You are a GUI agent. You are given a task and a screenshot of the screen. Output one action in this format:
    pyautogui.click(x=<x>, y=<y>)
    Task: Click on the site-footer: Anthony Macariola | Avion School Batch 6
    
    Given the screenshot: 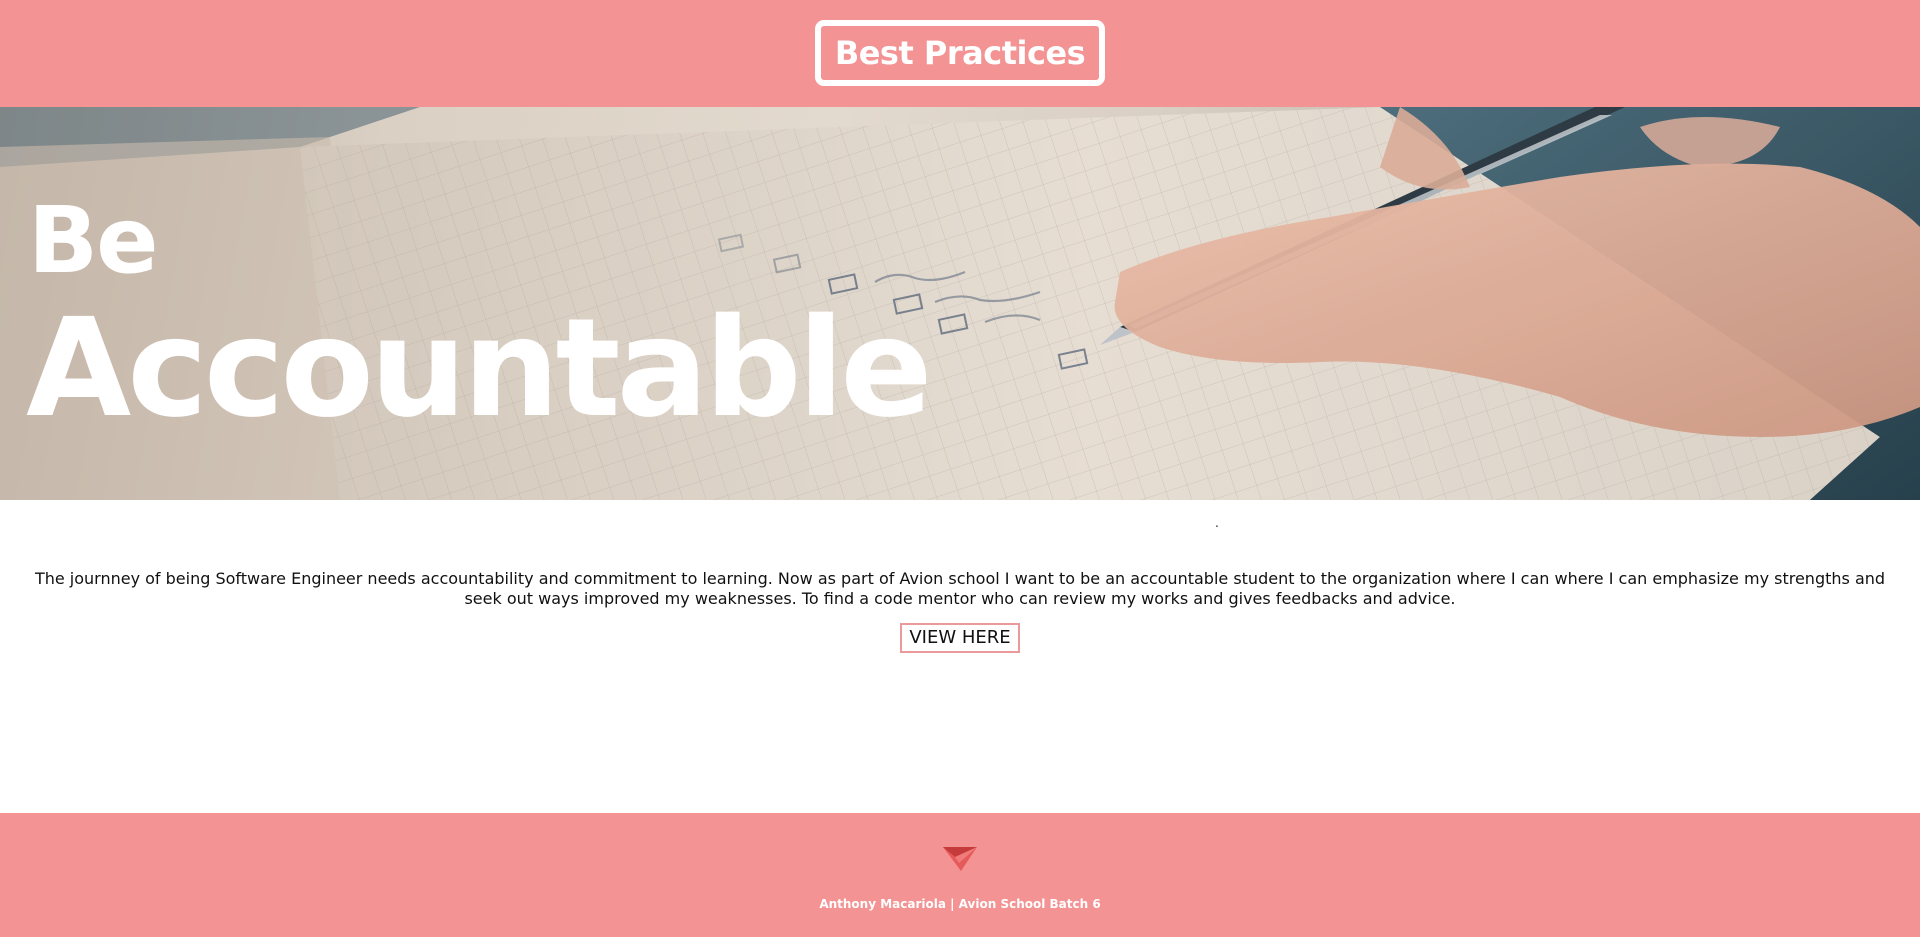 What is the action you would take?
    pyautogui.click(x=960, y=875)
    